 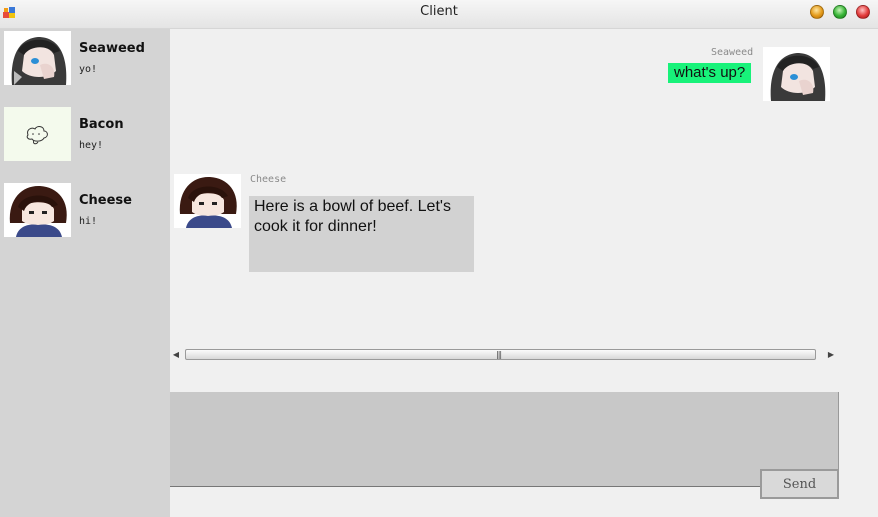 What do you see at coordinates (817, 12) in the screenshot?
I see `minimize-button` at bounding box center [817, 12].